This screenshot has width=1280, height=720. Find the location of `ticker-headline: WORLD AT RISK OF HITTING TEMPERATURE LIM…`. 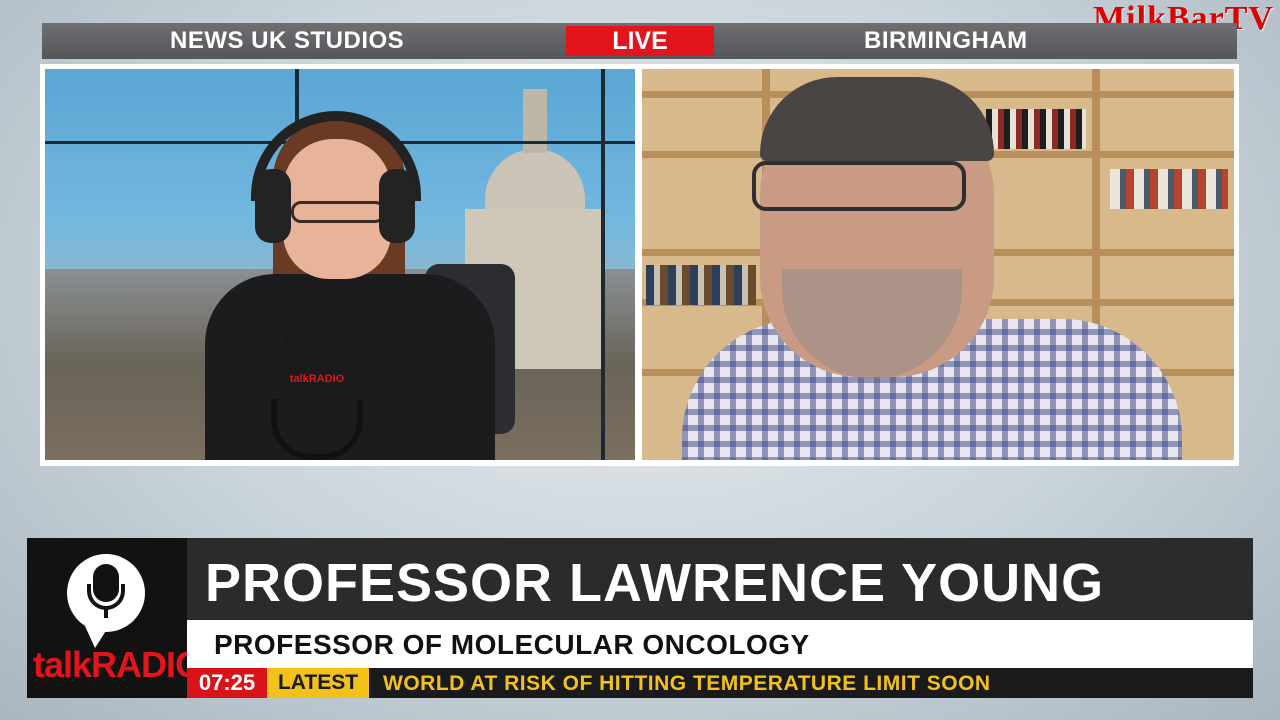

ticker-headline: WORLD AT RISK OF HITTING TEMPERATURE LIM… is located at coordinates (687, 683).